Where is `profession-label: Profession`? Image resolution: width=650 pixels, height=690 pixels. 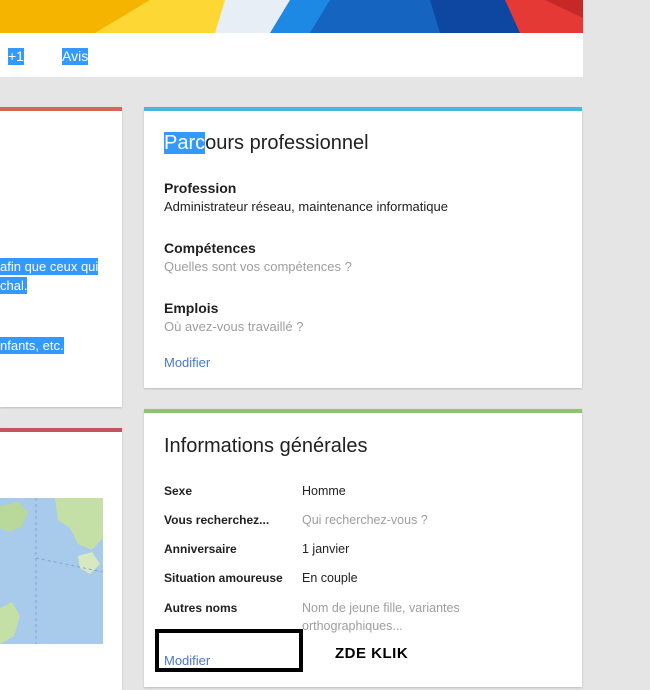 profession-label: Profession is located at coordinates (200, 188).